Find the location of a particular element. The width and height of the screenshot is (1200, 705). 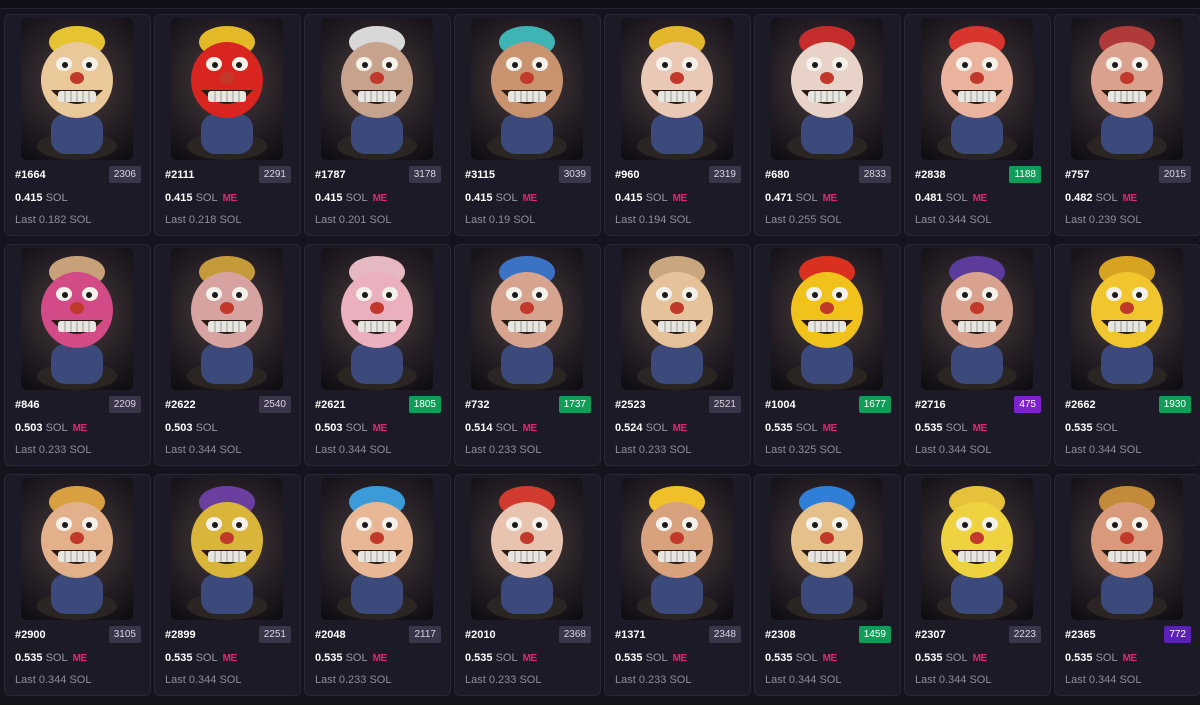

rarity-rank-badge: 2117 is located at coordinates (425, 634).